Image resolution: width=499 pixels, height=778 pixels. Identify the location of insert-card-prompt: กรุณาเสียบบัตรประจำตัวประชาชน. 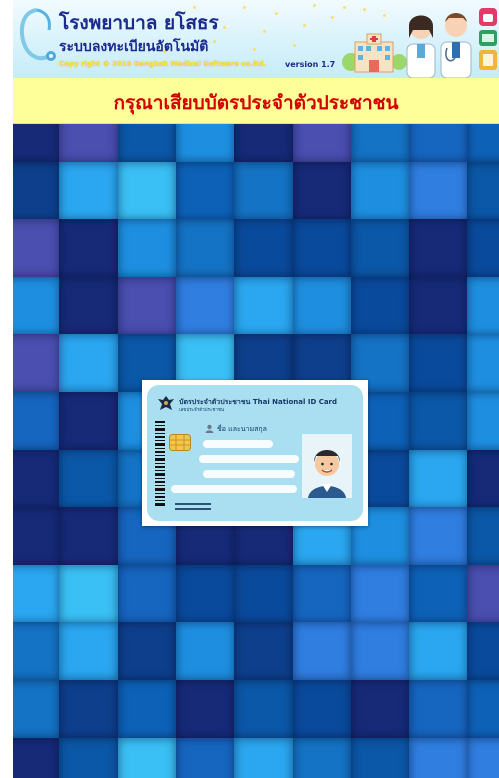
(256, 101).